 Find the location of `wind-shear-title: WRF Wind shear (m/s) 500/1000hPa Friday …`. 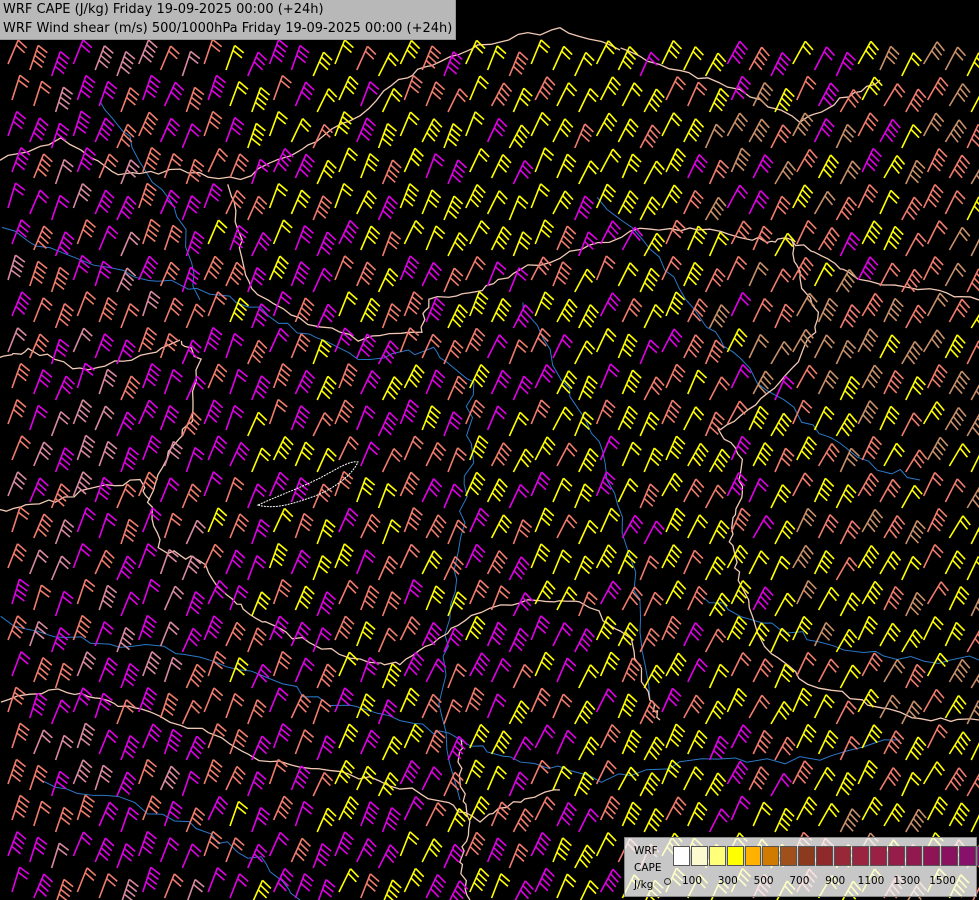

wind-shear-title: WRF Wind shear (m/s) 500/1000hPa Friday … is located at coordinates (228, 28).